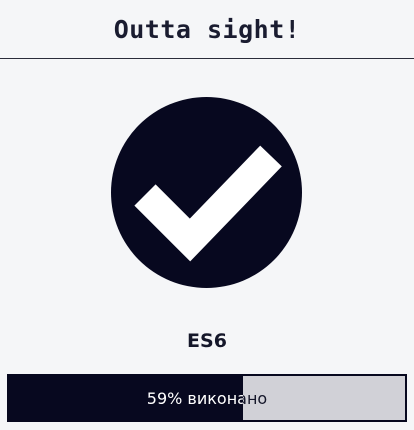  I want to click on page-title: Outta sight!, so click(207, 29).